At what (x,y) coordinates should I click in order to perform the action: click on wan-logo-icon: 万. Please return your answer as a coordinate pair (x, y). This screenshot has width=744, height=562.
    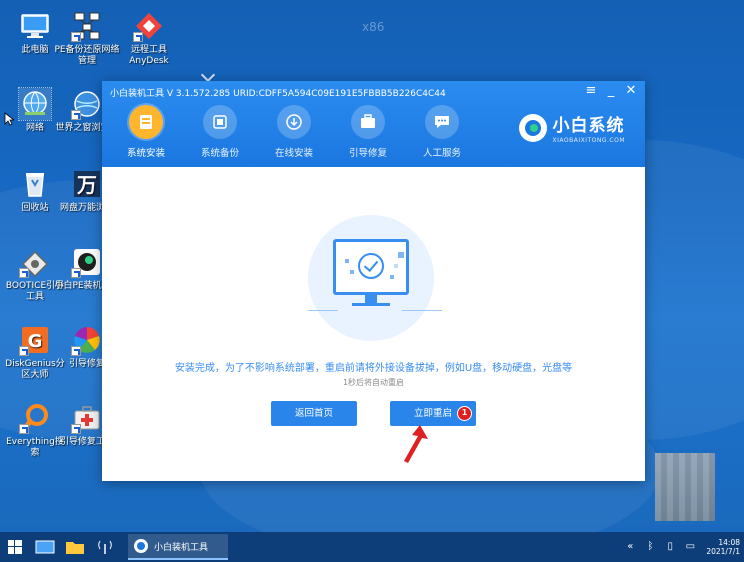
    Looking at the image, I should click on (87, 184).